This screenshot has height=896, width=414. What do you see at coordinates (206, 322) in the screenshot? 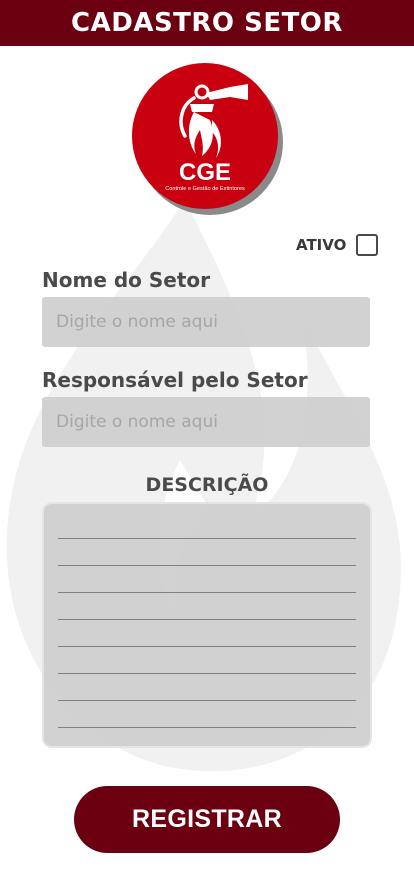
I see `nome-setor-input` at bounding box center [206, 322].